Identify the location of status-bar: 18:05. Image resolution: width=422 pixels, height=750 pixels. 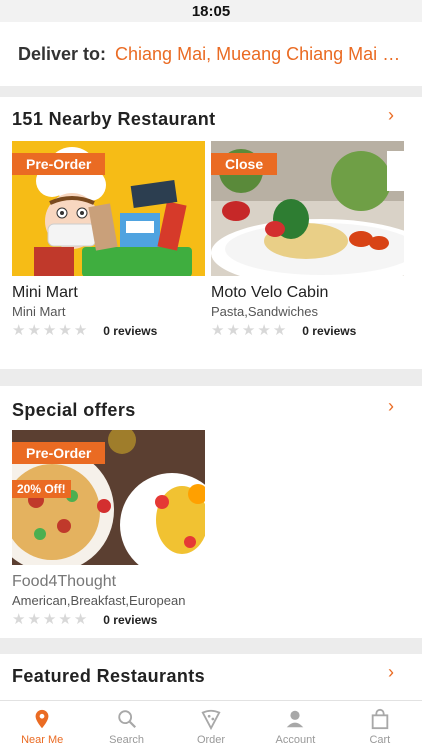
(211, 11).